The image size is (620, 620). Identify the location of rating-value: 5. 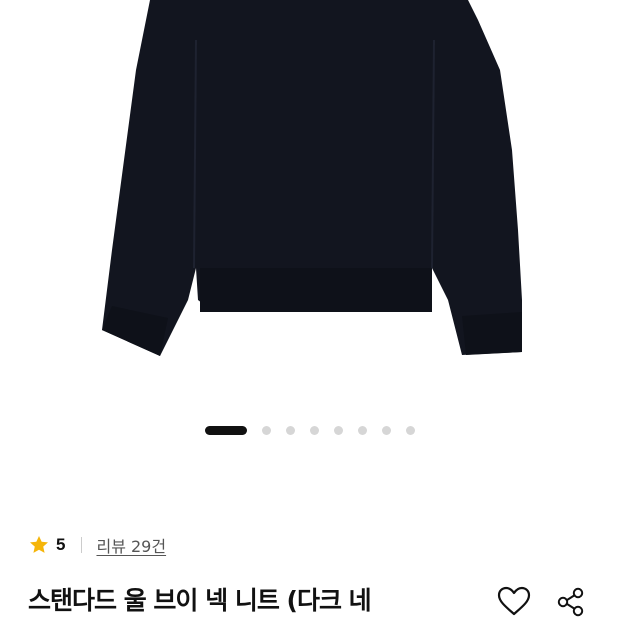
(61, 544).